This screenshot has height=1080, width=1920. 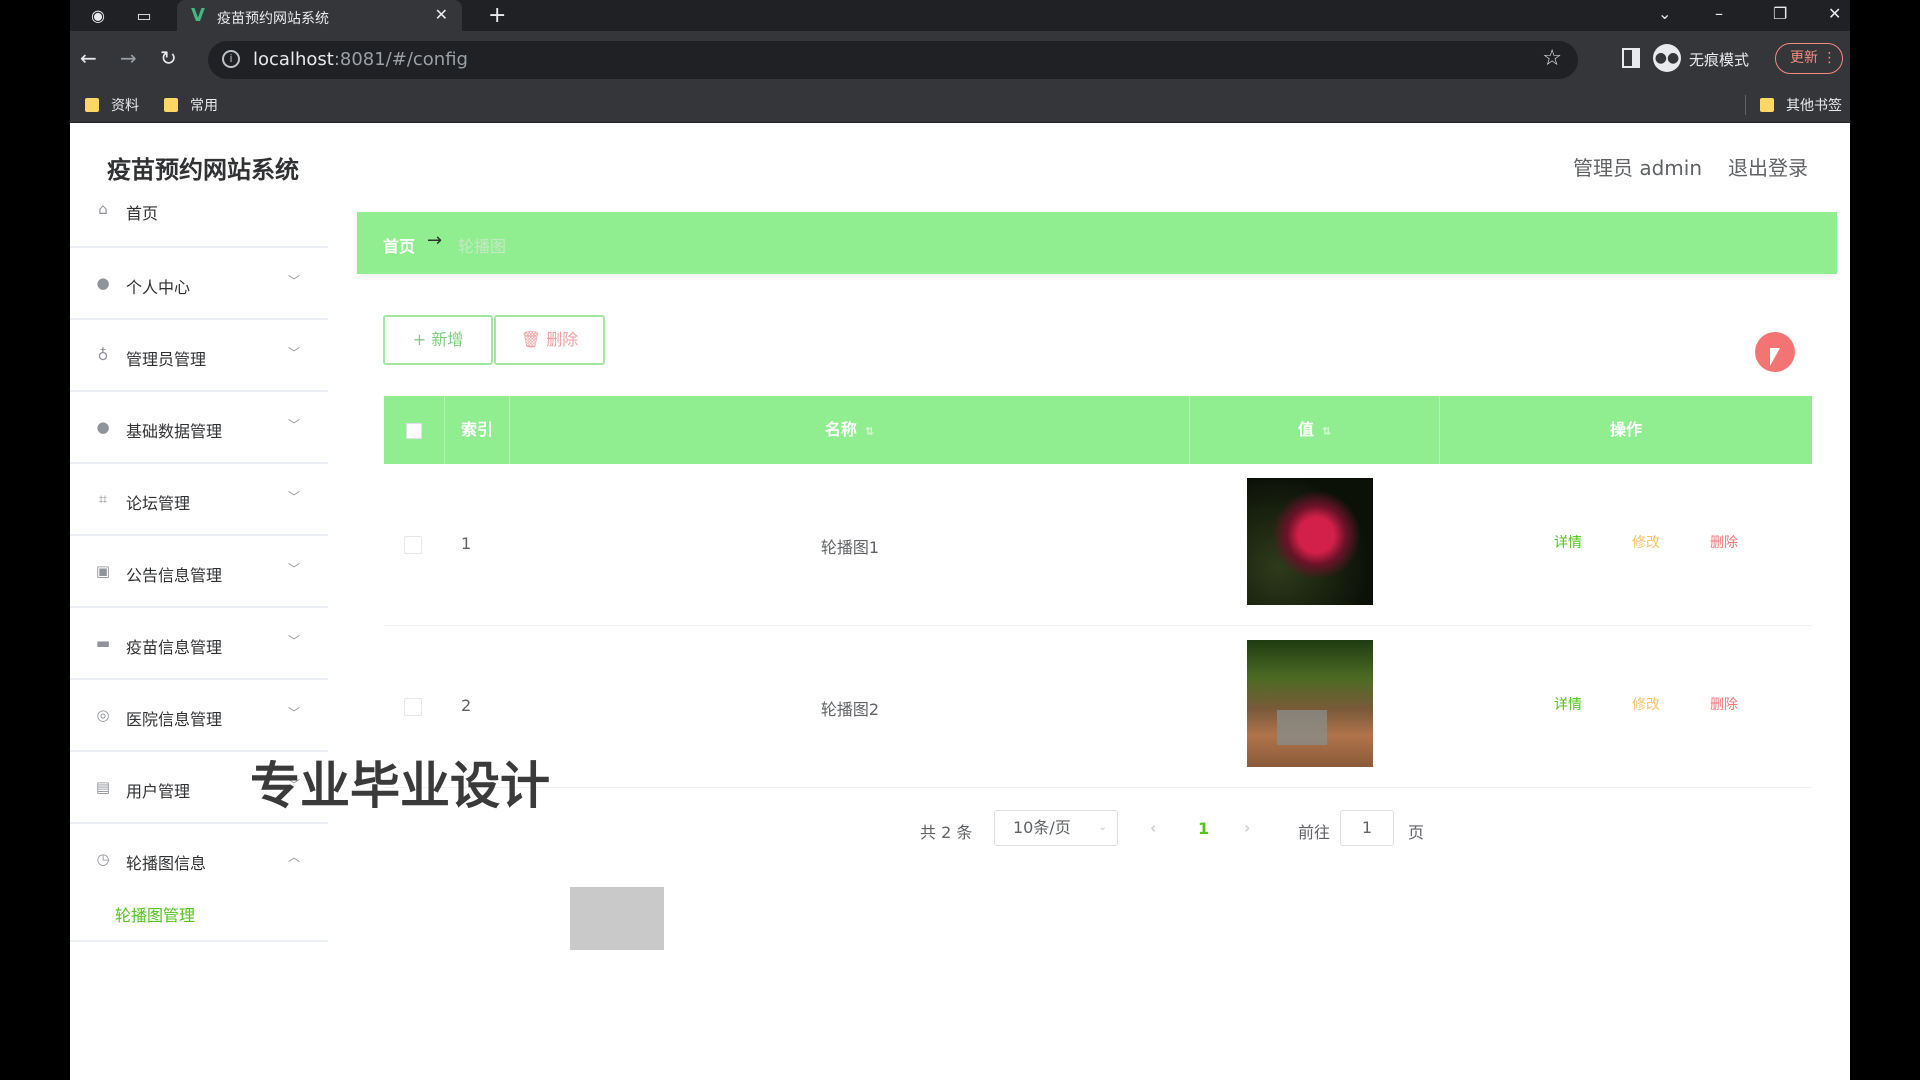 I want to click on table-header: 索引 名称 ⇅ 值 ⇅ 操作, so click(x=1098, y=430).